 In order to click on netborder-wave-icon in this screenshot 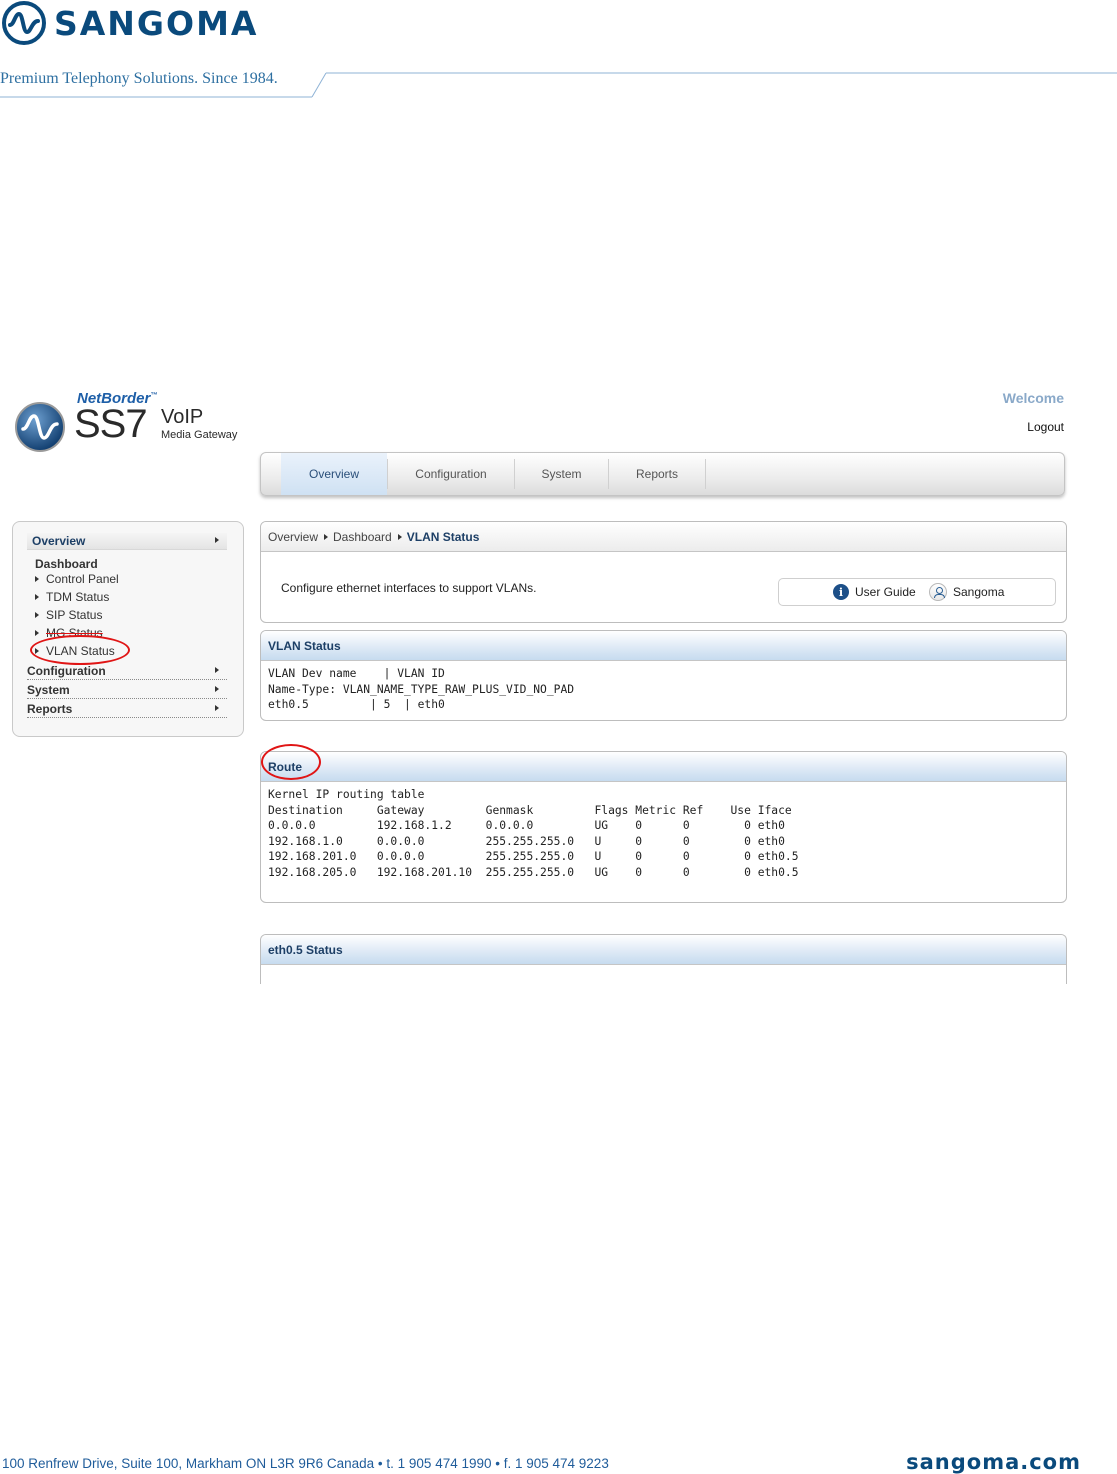, I will do `click(40, 427)`.